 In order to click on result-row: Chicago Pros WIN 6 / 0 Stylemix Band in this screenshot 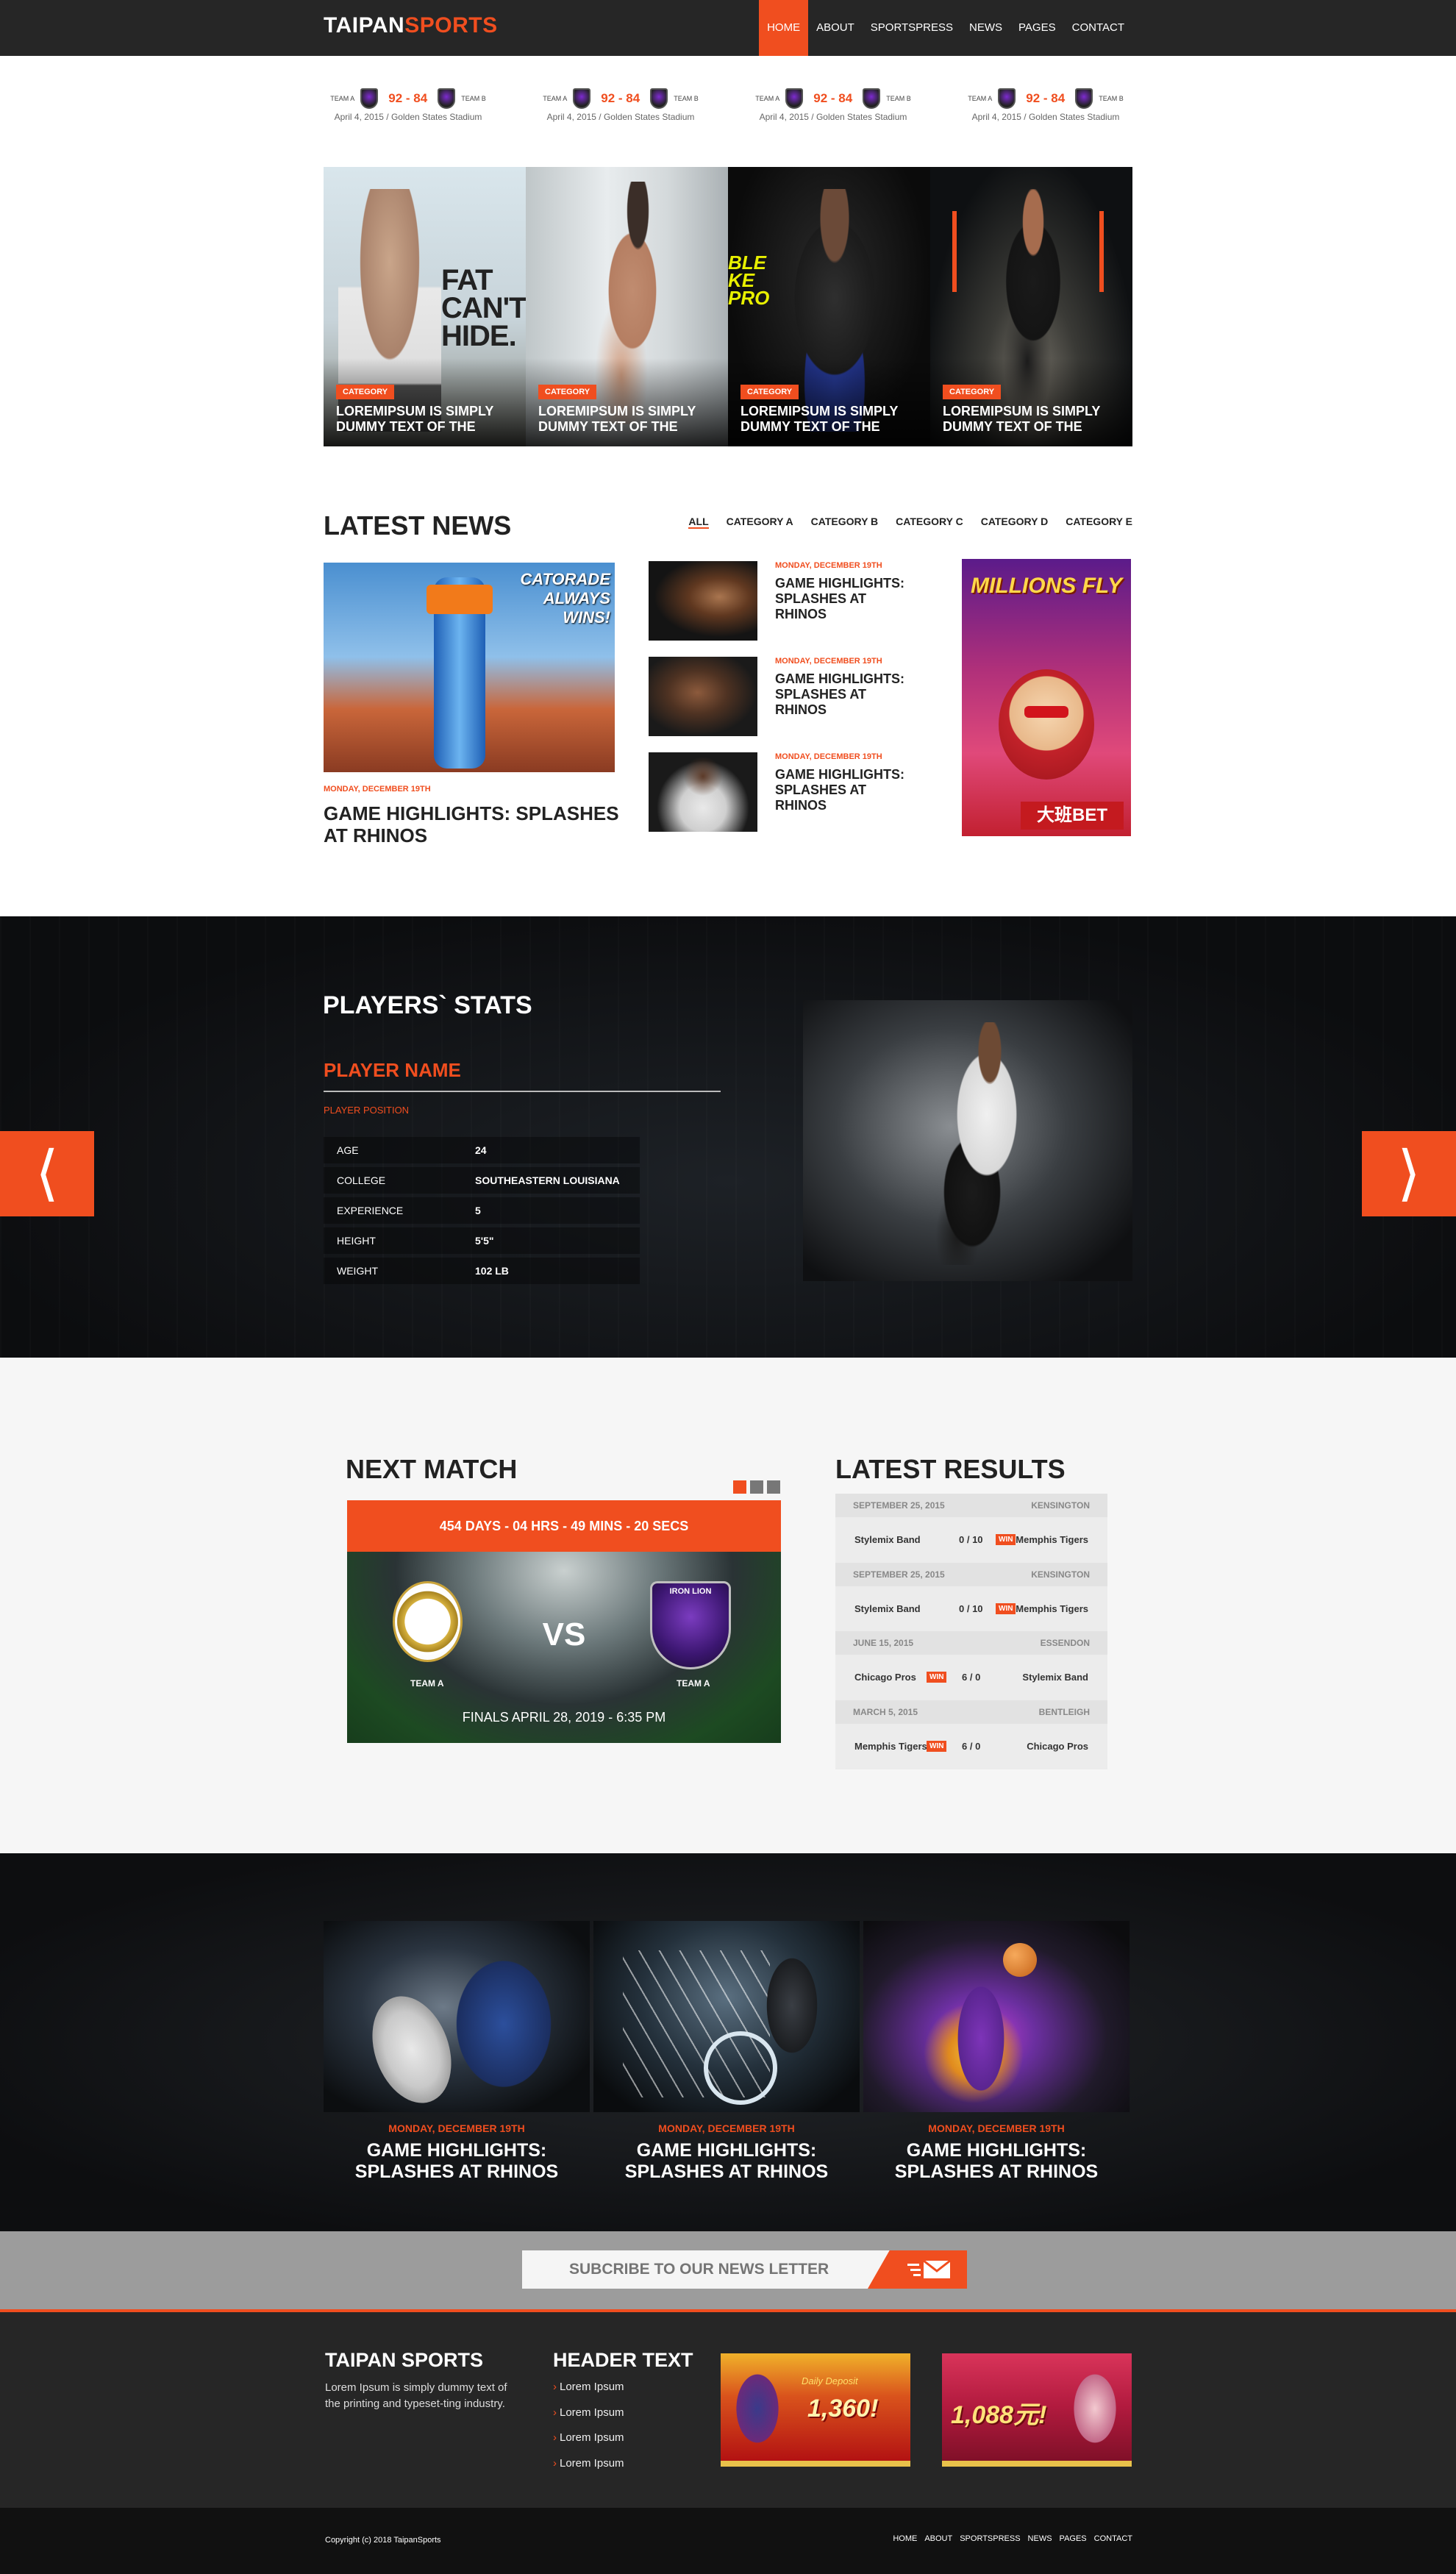, I will do `click(971, 1677)`.